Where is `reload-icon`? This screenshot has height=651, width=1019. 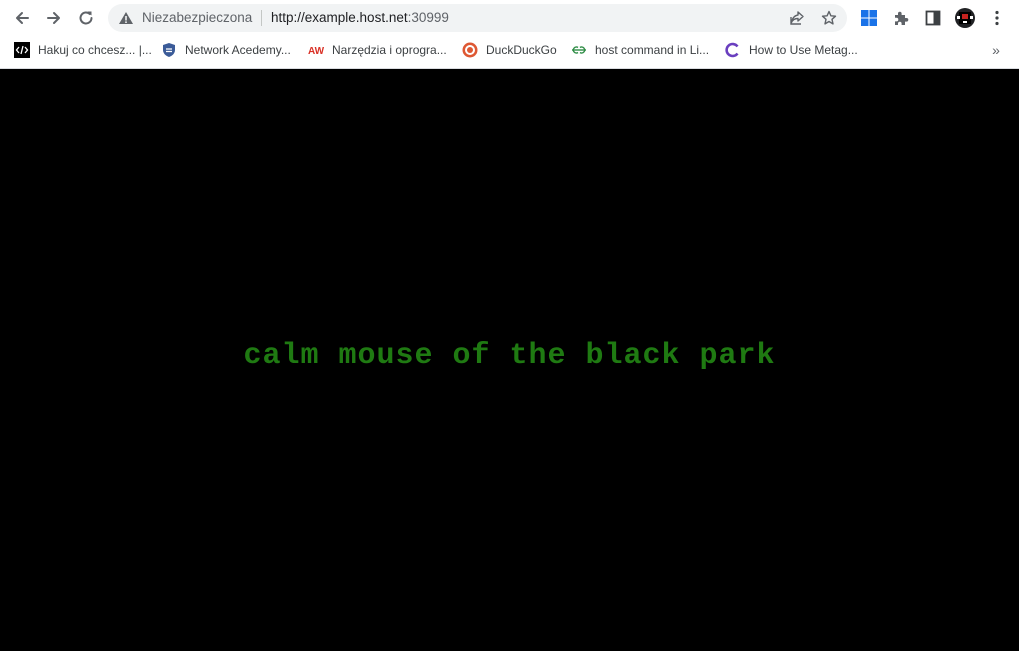
reload-icon is located at coordinates (86, 18).